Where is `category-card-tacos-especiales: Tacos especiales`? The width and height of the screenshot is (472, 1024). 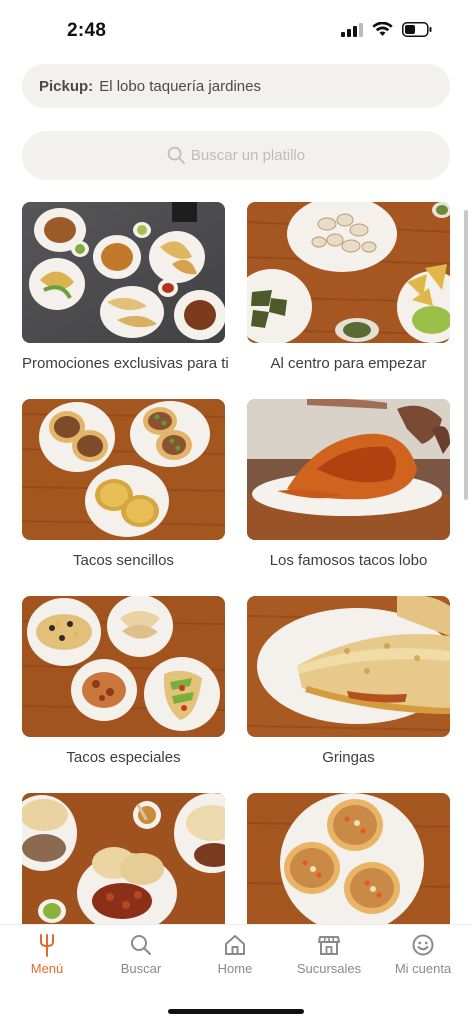 category-card-tacos-especiales: Tacos especiales is located at coordinates (123, 681).